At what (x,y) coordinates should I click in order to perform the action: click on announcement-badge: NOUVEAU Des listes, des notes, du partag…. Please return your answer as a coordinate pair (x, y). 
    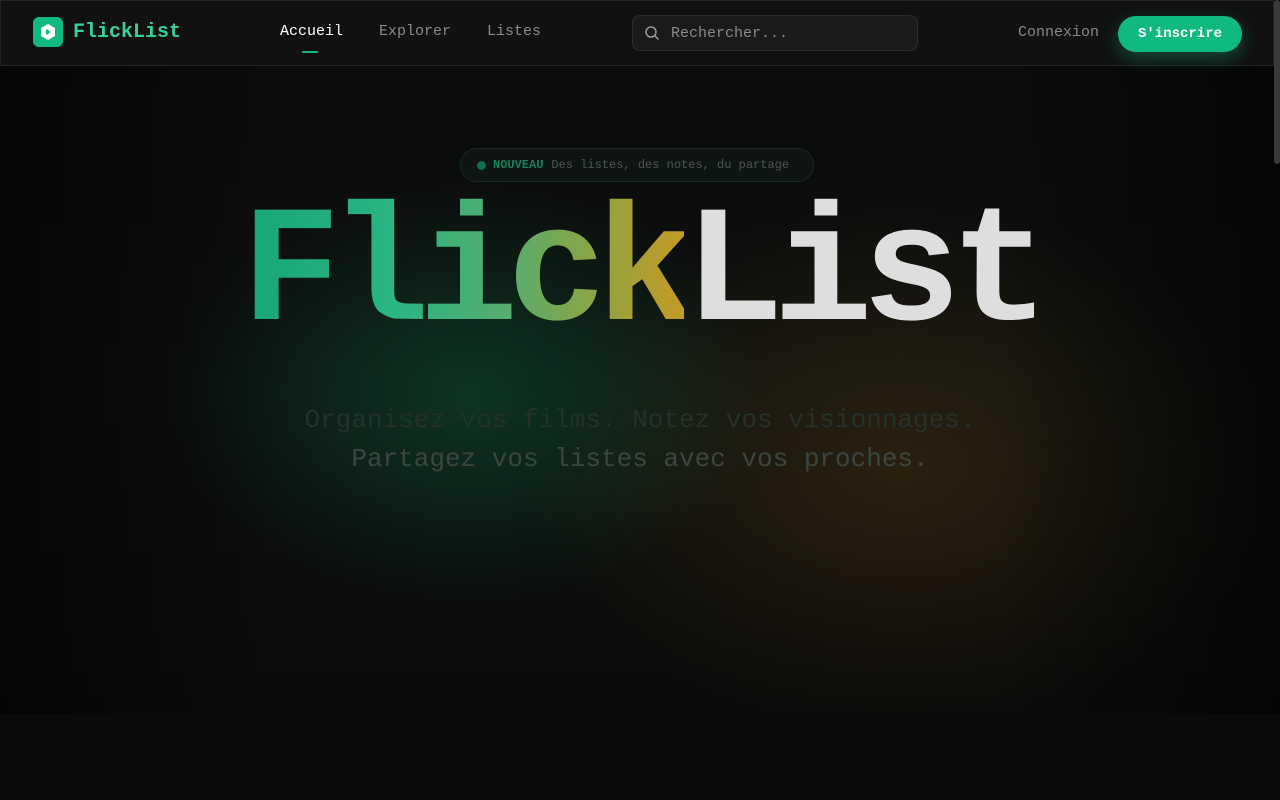
    Looking at the image, I should click on (637, 165).